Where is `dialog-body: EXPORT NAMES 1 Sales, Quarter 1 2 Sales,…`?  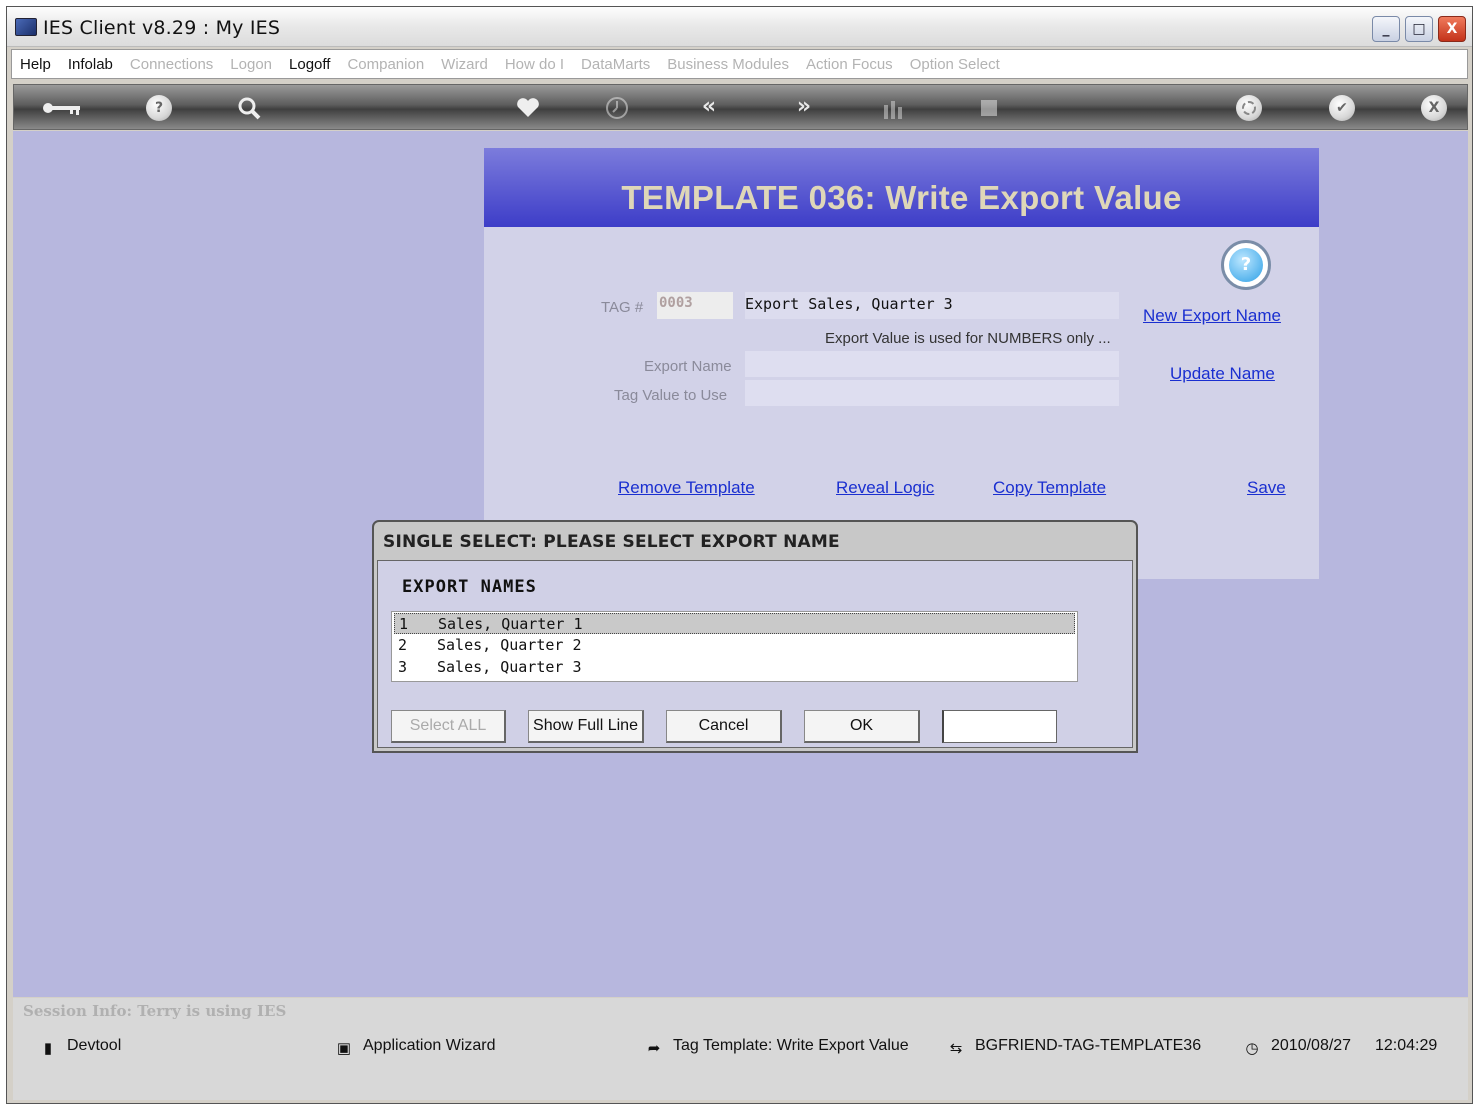 dialog-body: EXPORT NAMES 1 Sales, Quarter 1 2 Sales,… is located at coordinates (755, 654).